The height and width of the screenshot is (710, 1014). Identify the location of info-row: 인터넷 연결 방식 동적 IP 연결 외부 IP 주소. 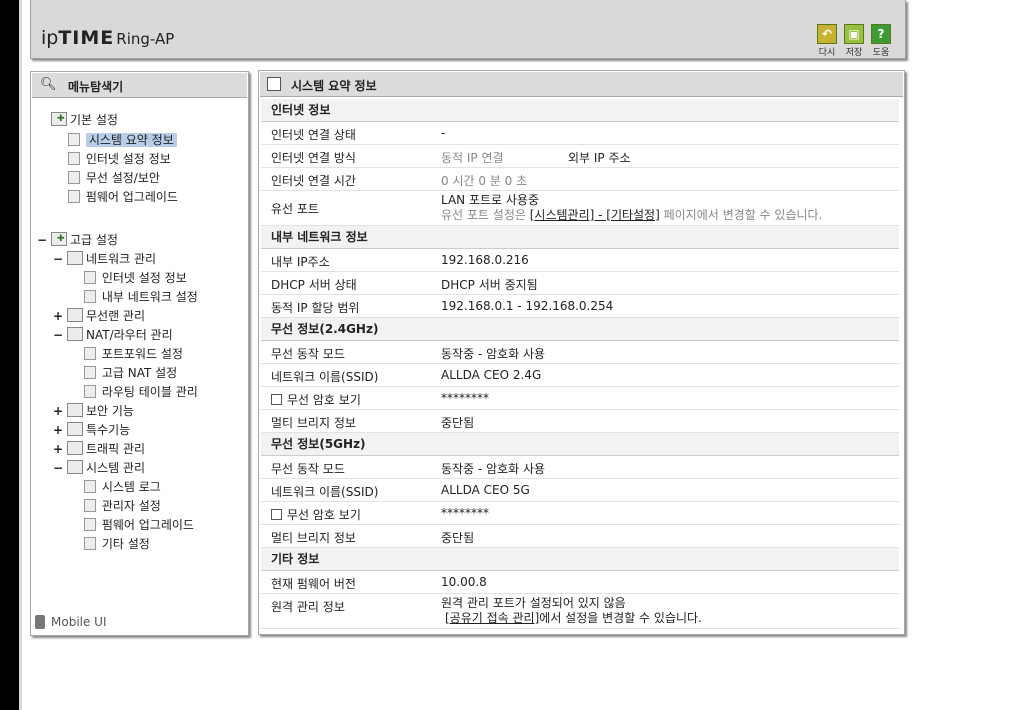
(580, 156).